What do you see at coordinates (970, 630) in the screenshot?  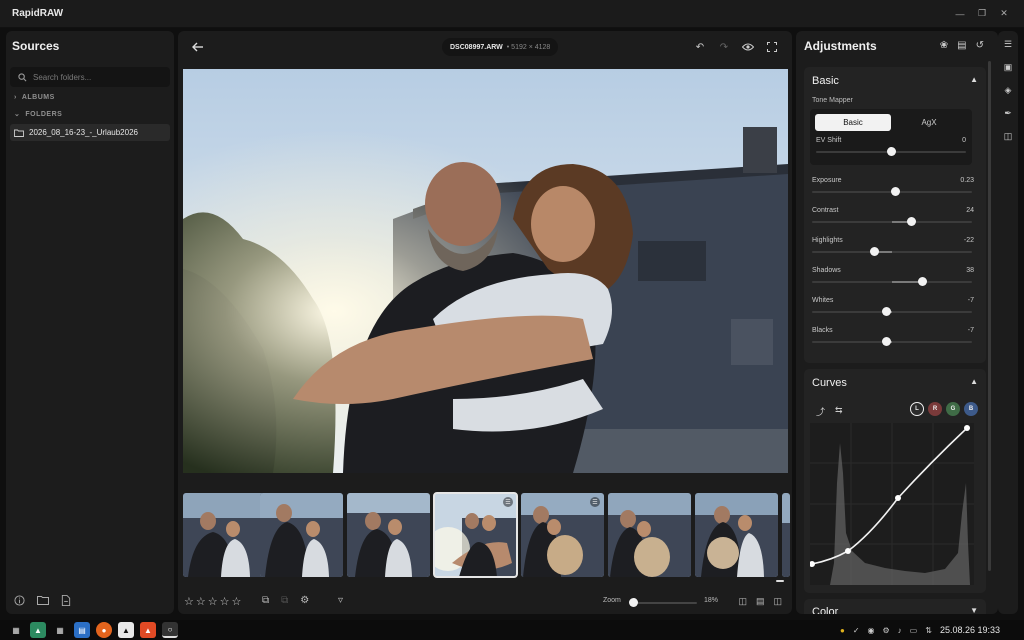 I see `clock: 25.08.26 19:33` at bounding box center [970, 630].